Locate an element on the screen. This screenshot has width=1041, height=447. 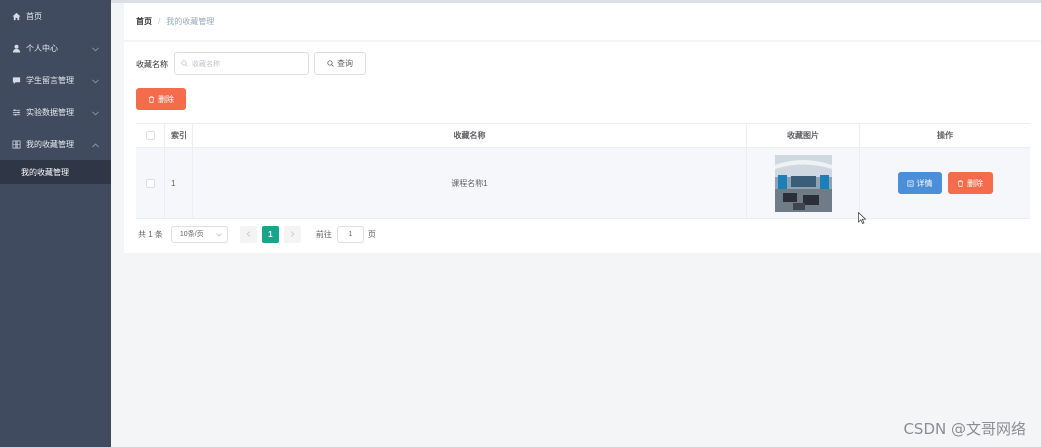
search-button: 查询 is located at coordinates (340, 63).